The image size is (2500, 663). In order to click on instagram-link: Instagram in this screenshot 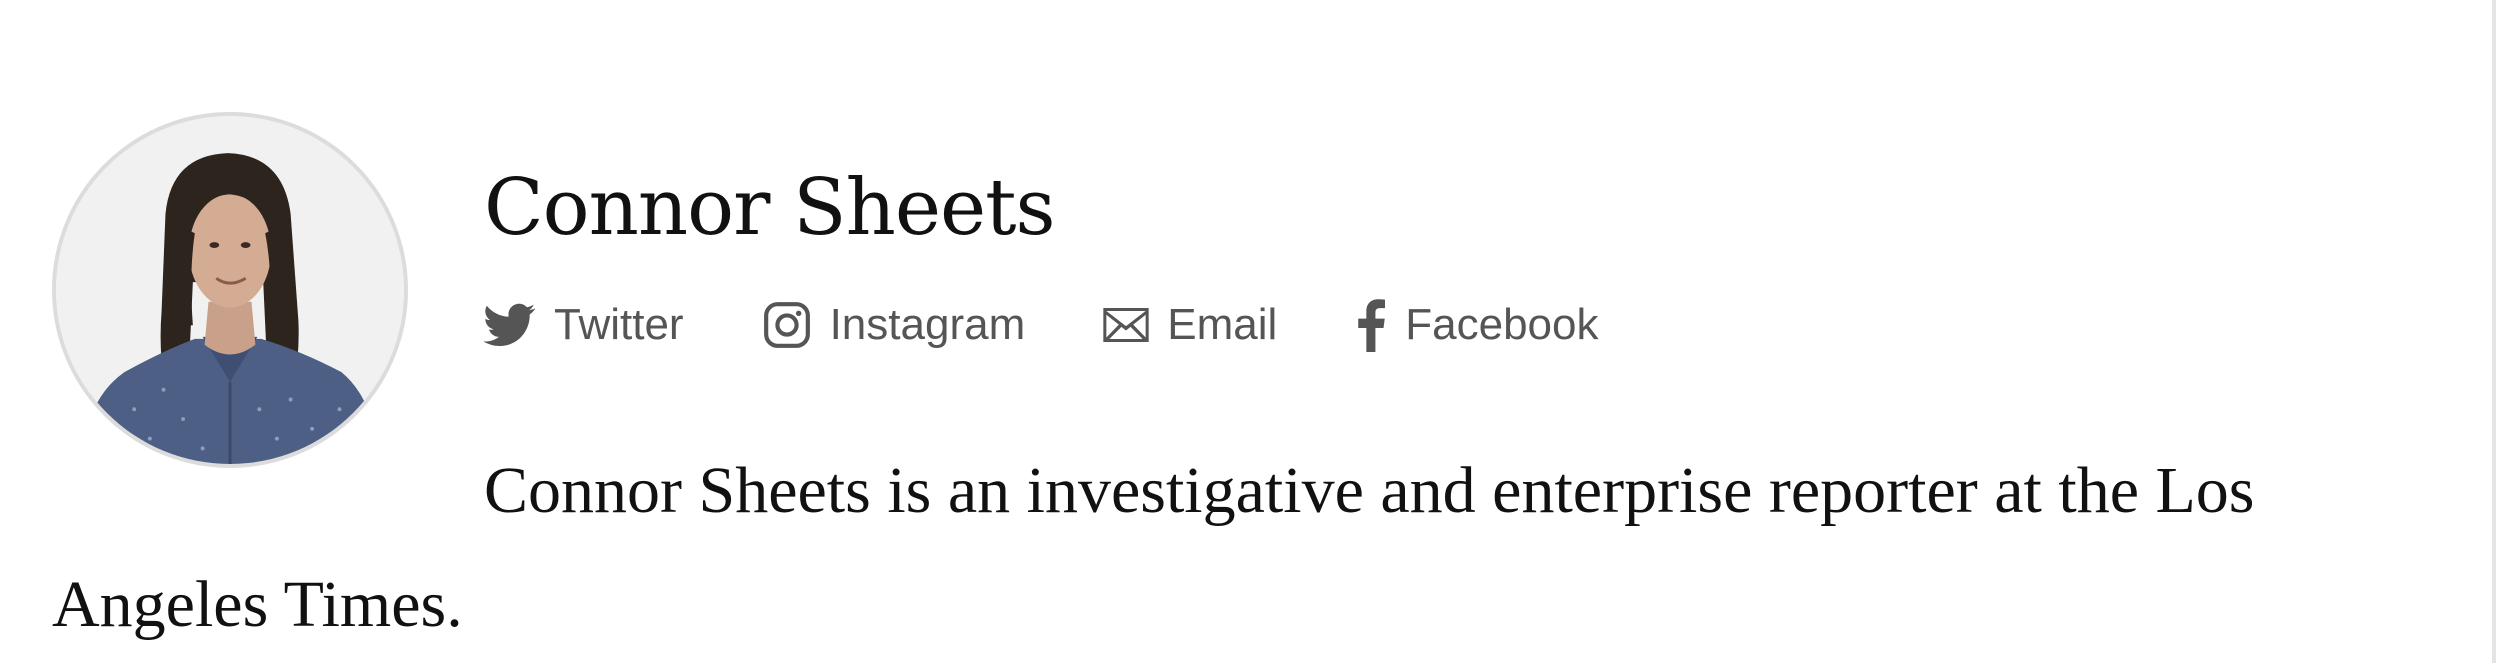, I will do `click(894, 325)`.